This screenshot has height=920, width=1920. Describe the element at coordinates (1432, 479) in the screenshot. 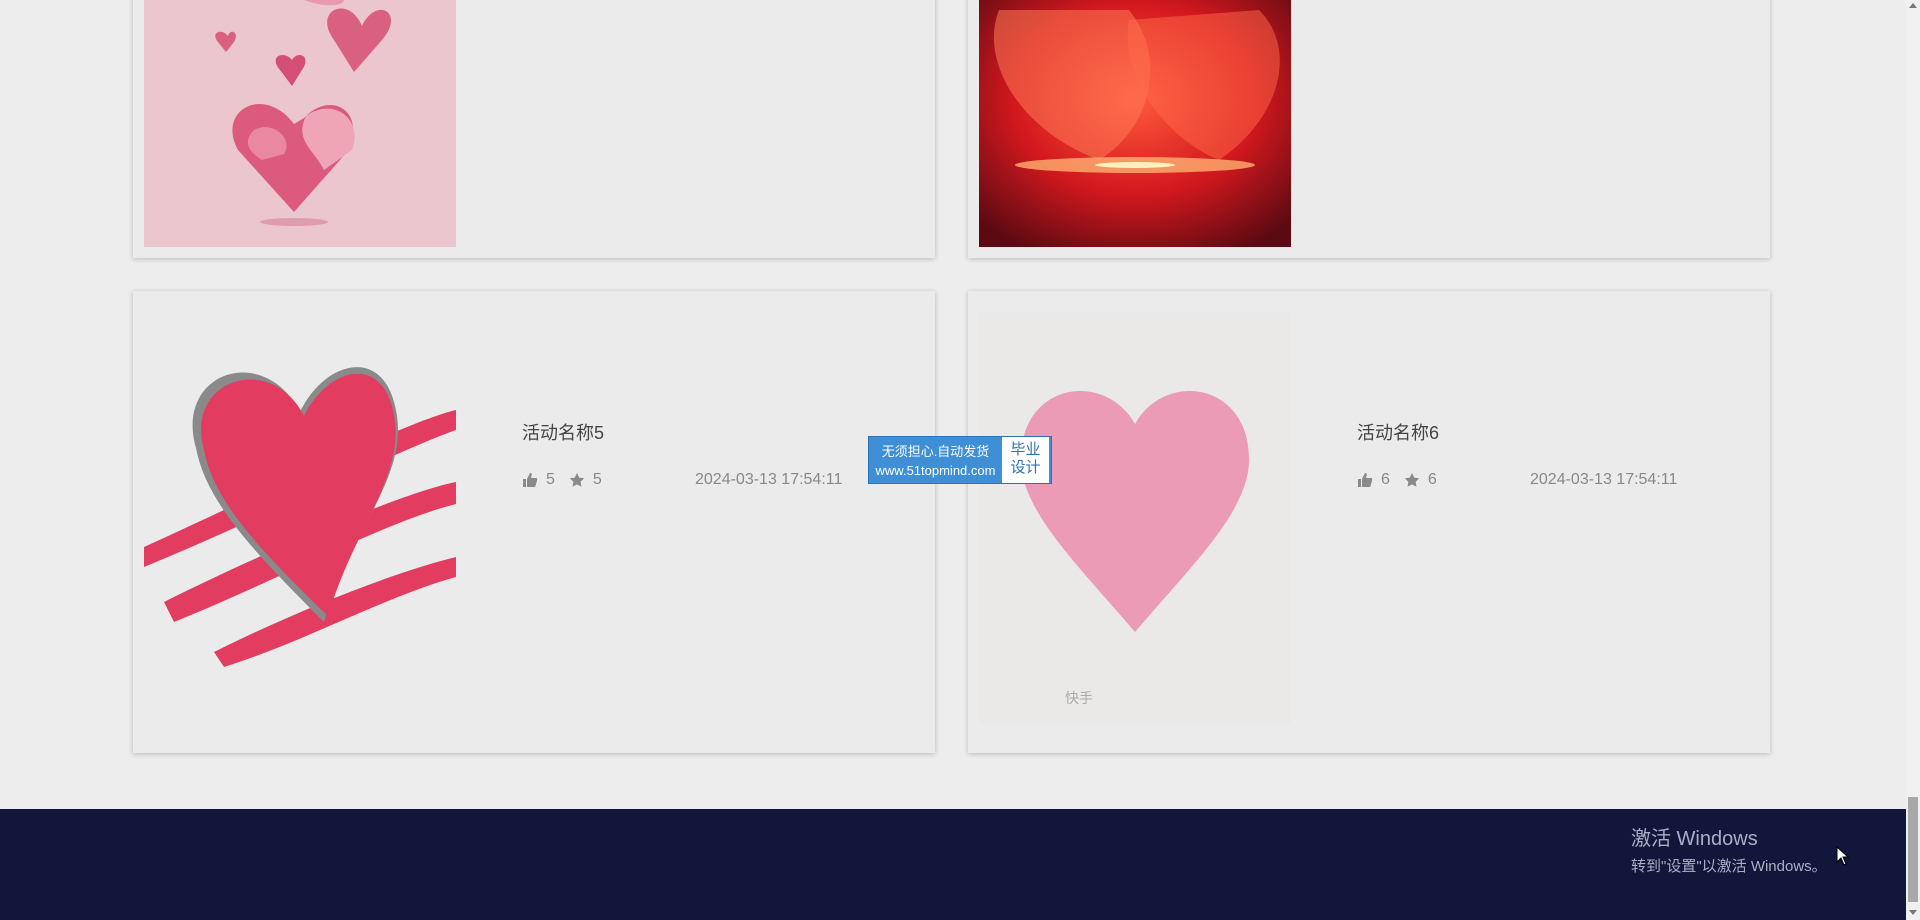

I see `favorite-count: 6` at that location.